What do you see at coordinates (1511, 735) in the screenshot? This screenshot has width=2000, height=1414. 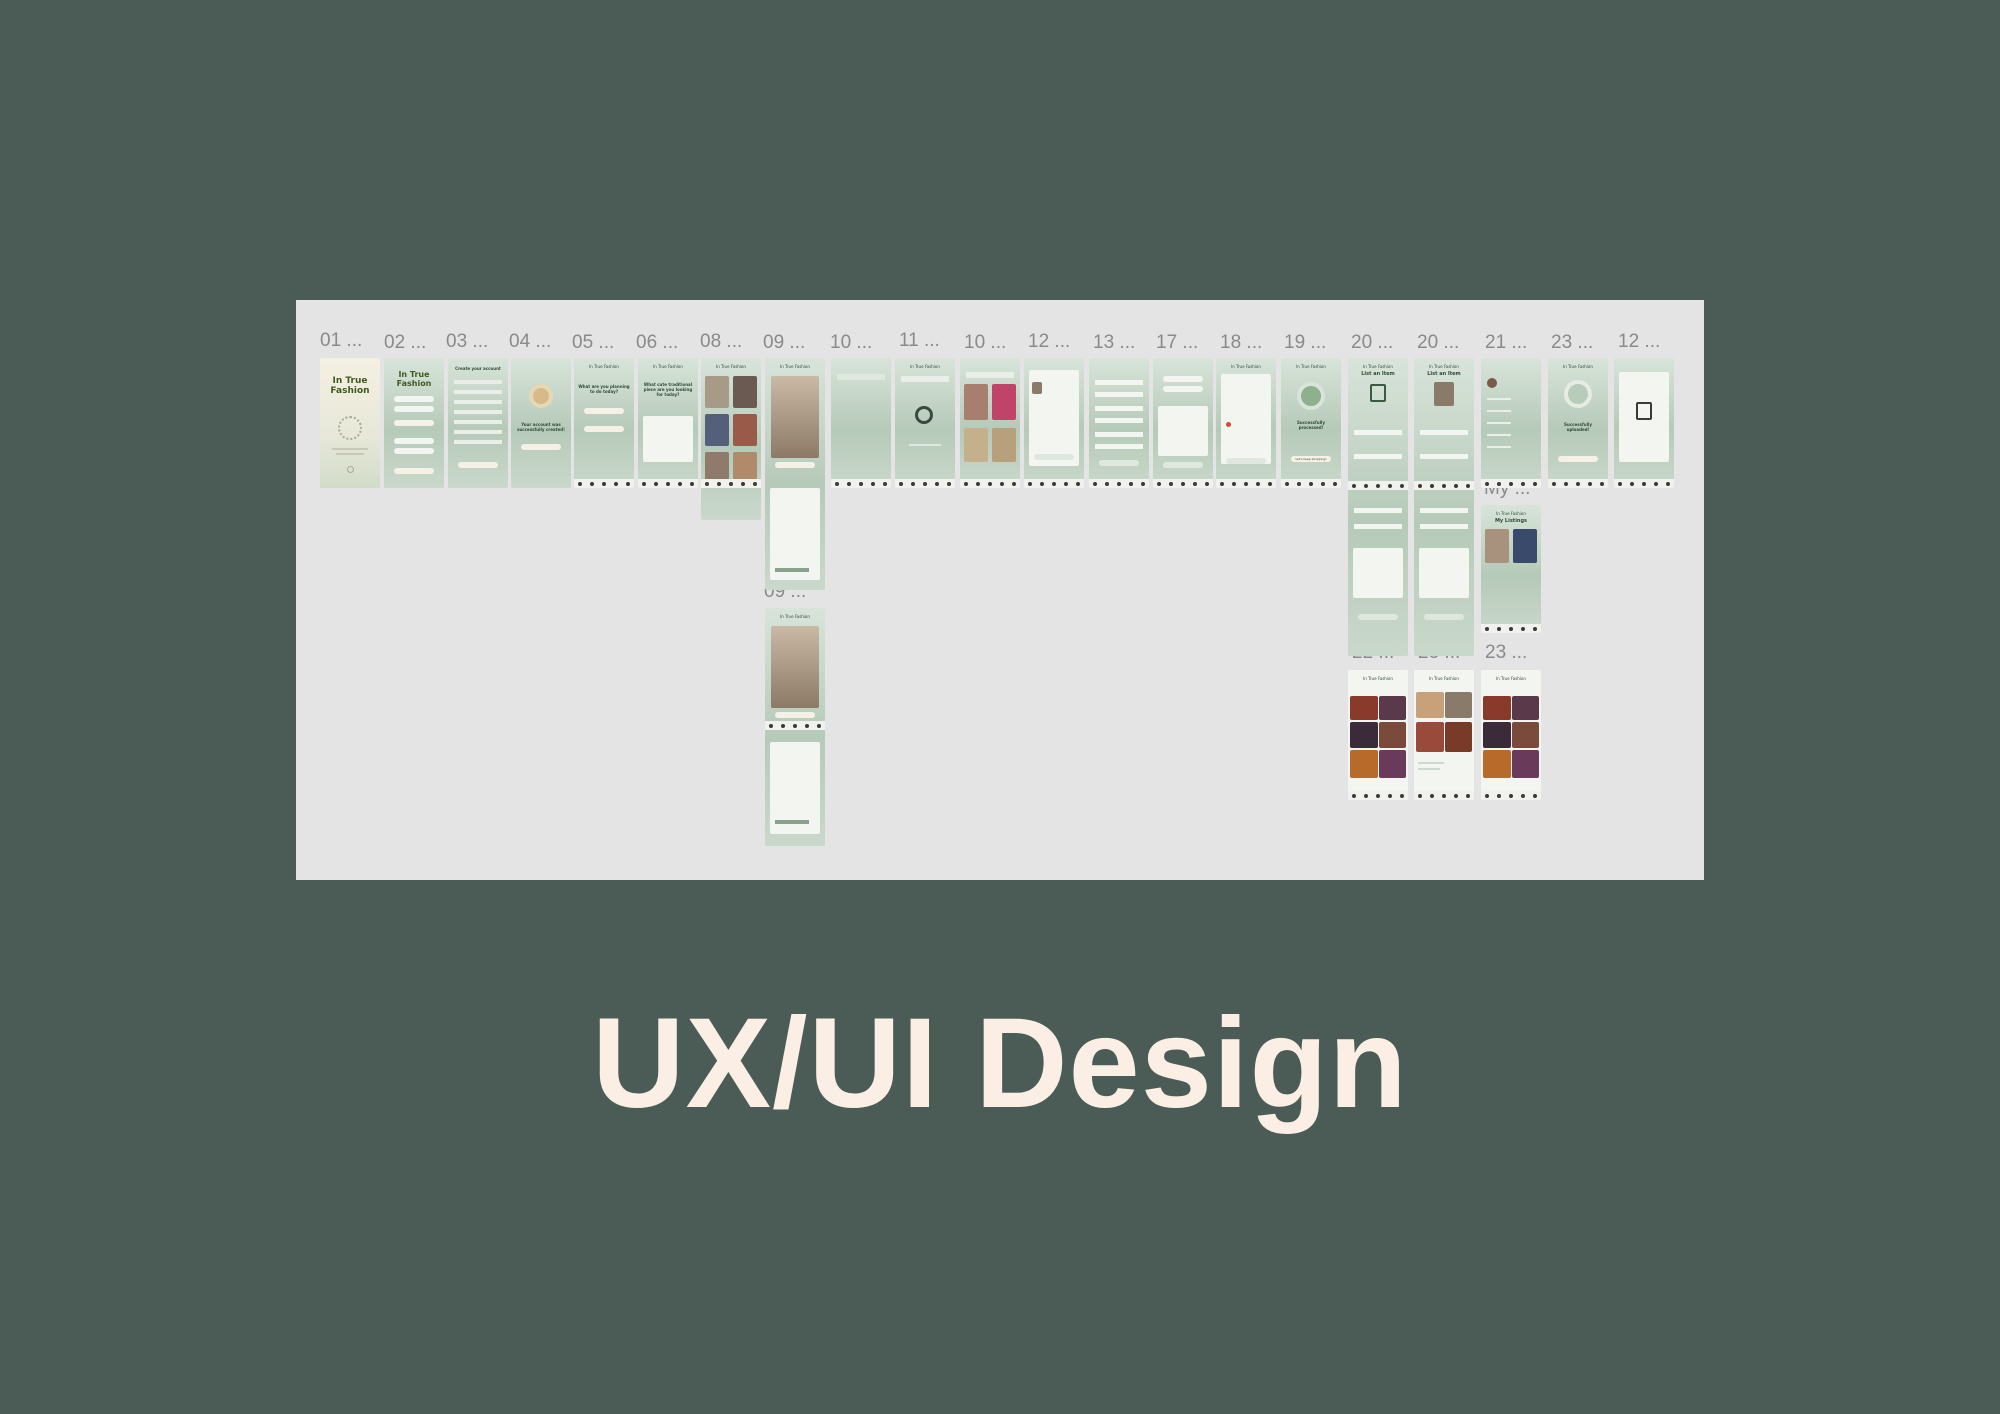 I see `frame-gallery-third: In True Fashion` at bounding box center [1511, 735].